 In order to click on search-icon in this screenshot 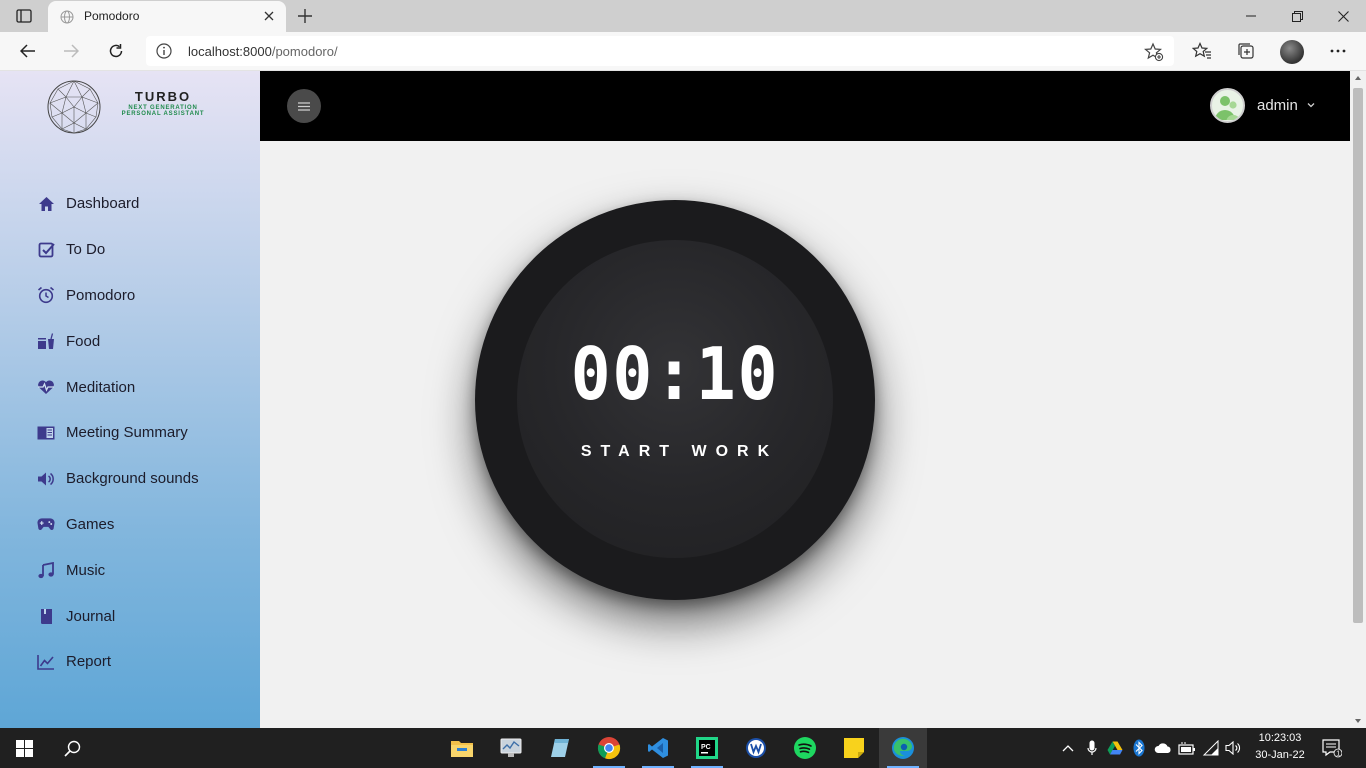, I will do `click(71, 748)`.